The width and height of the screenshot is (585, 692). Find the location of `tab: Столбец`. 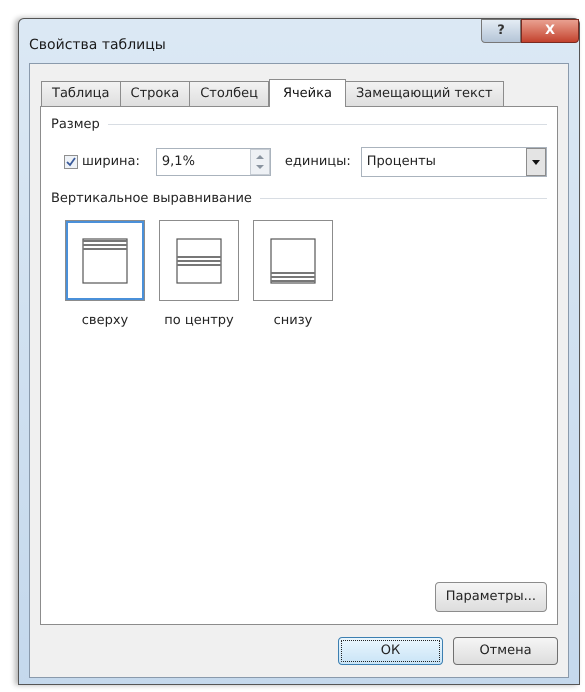

tab: Столбец is located at coordinates (229, 93).